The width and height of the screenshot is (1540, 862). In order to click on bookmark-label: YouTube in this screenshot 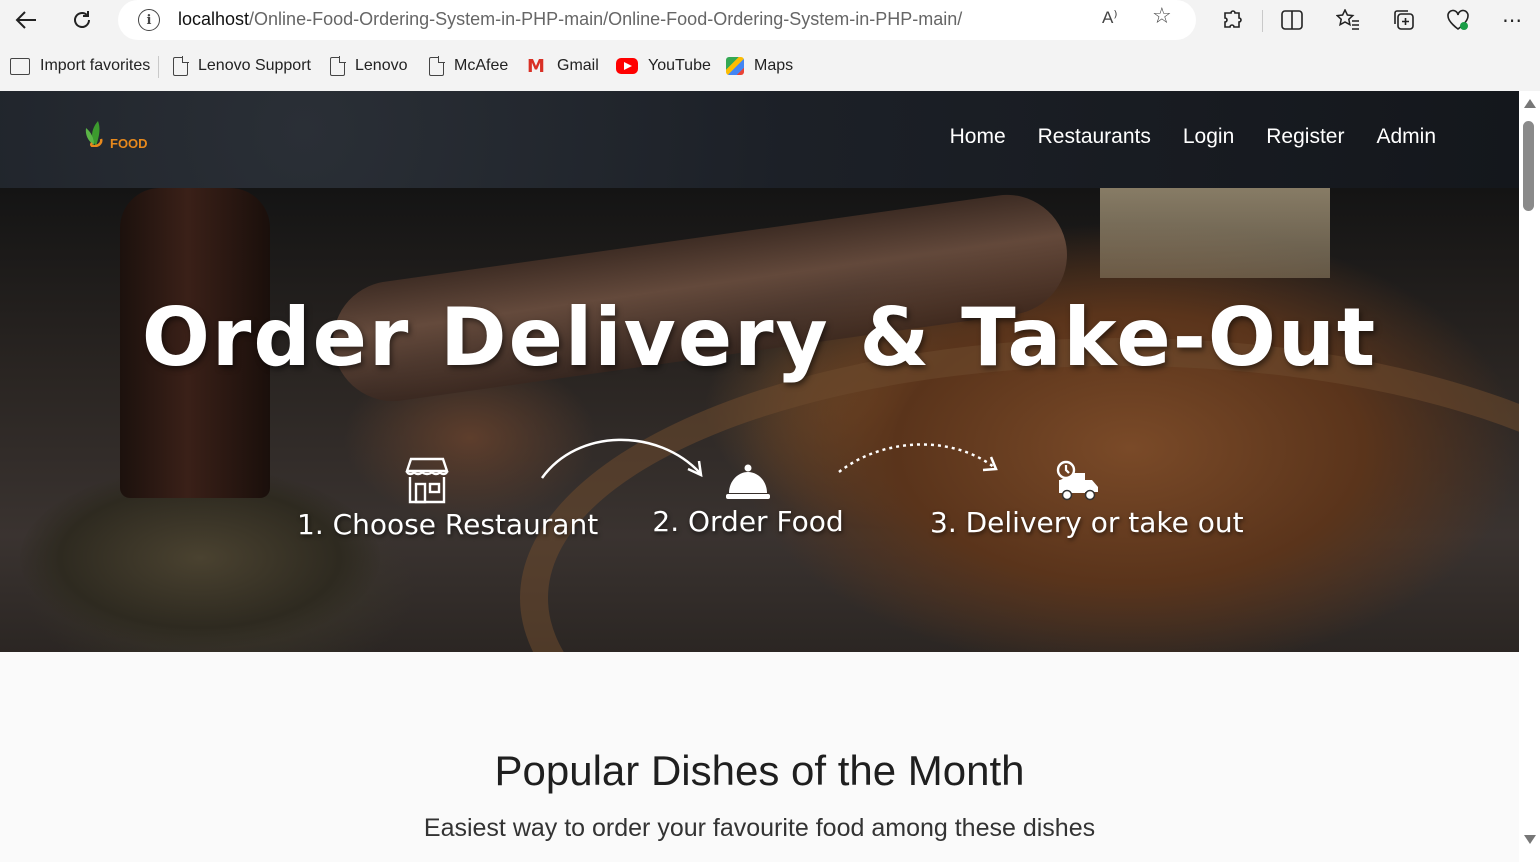, I will do `click(679, 65)`.